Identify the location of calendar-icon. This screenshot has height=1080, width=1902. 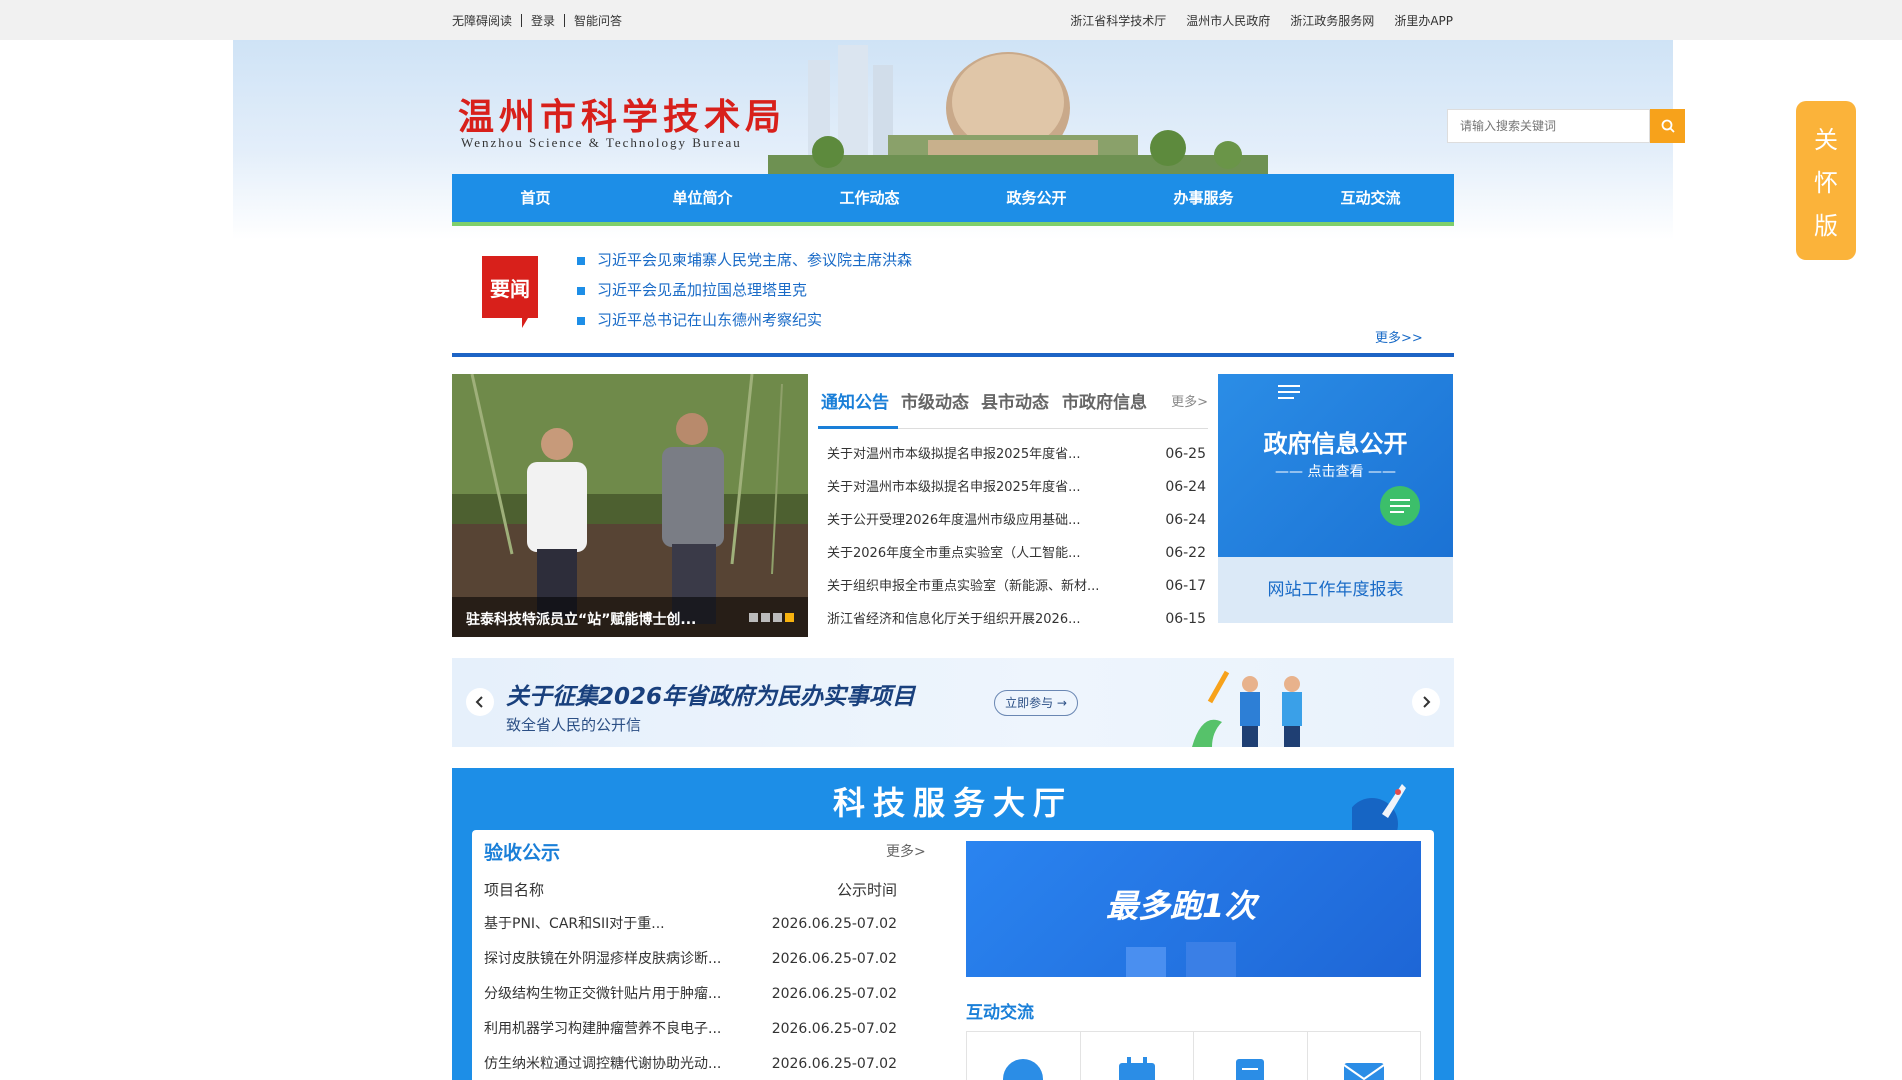
(1136, 1068).